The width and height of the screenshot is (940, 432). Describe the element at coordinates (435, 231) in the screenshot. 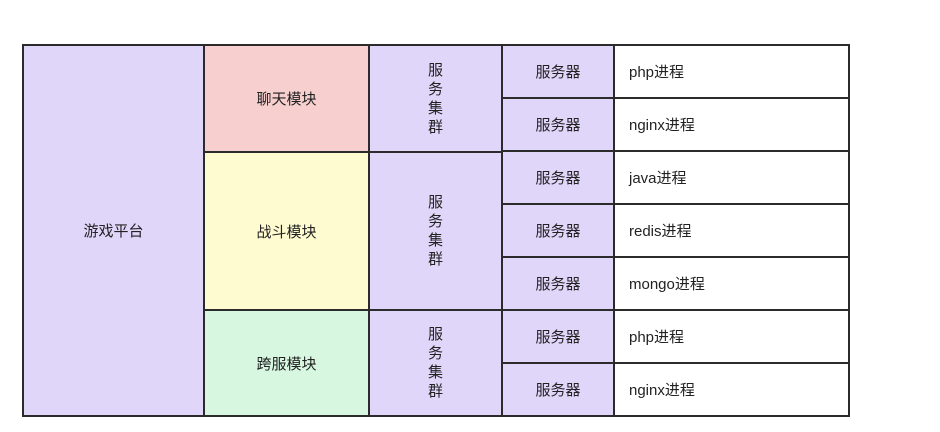

I see `battle-service-cluster-cell: 服 务 集 群` at that location.